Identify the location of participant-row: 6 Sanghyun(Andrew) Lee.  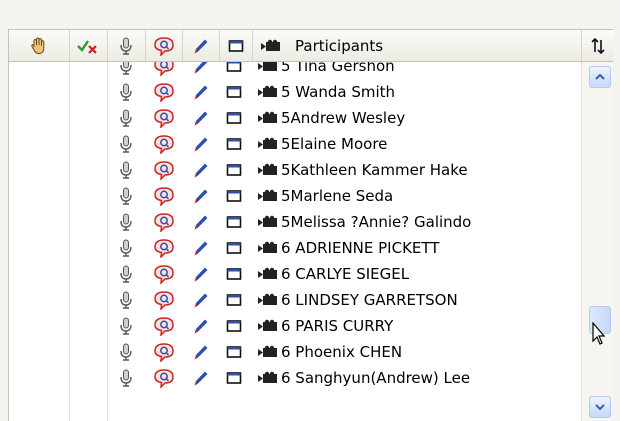
(295, 378).